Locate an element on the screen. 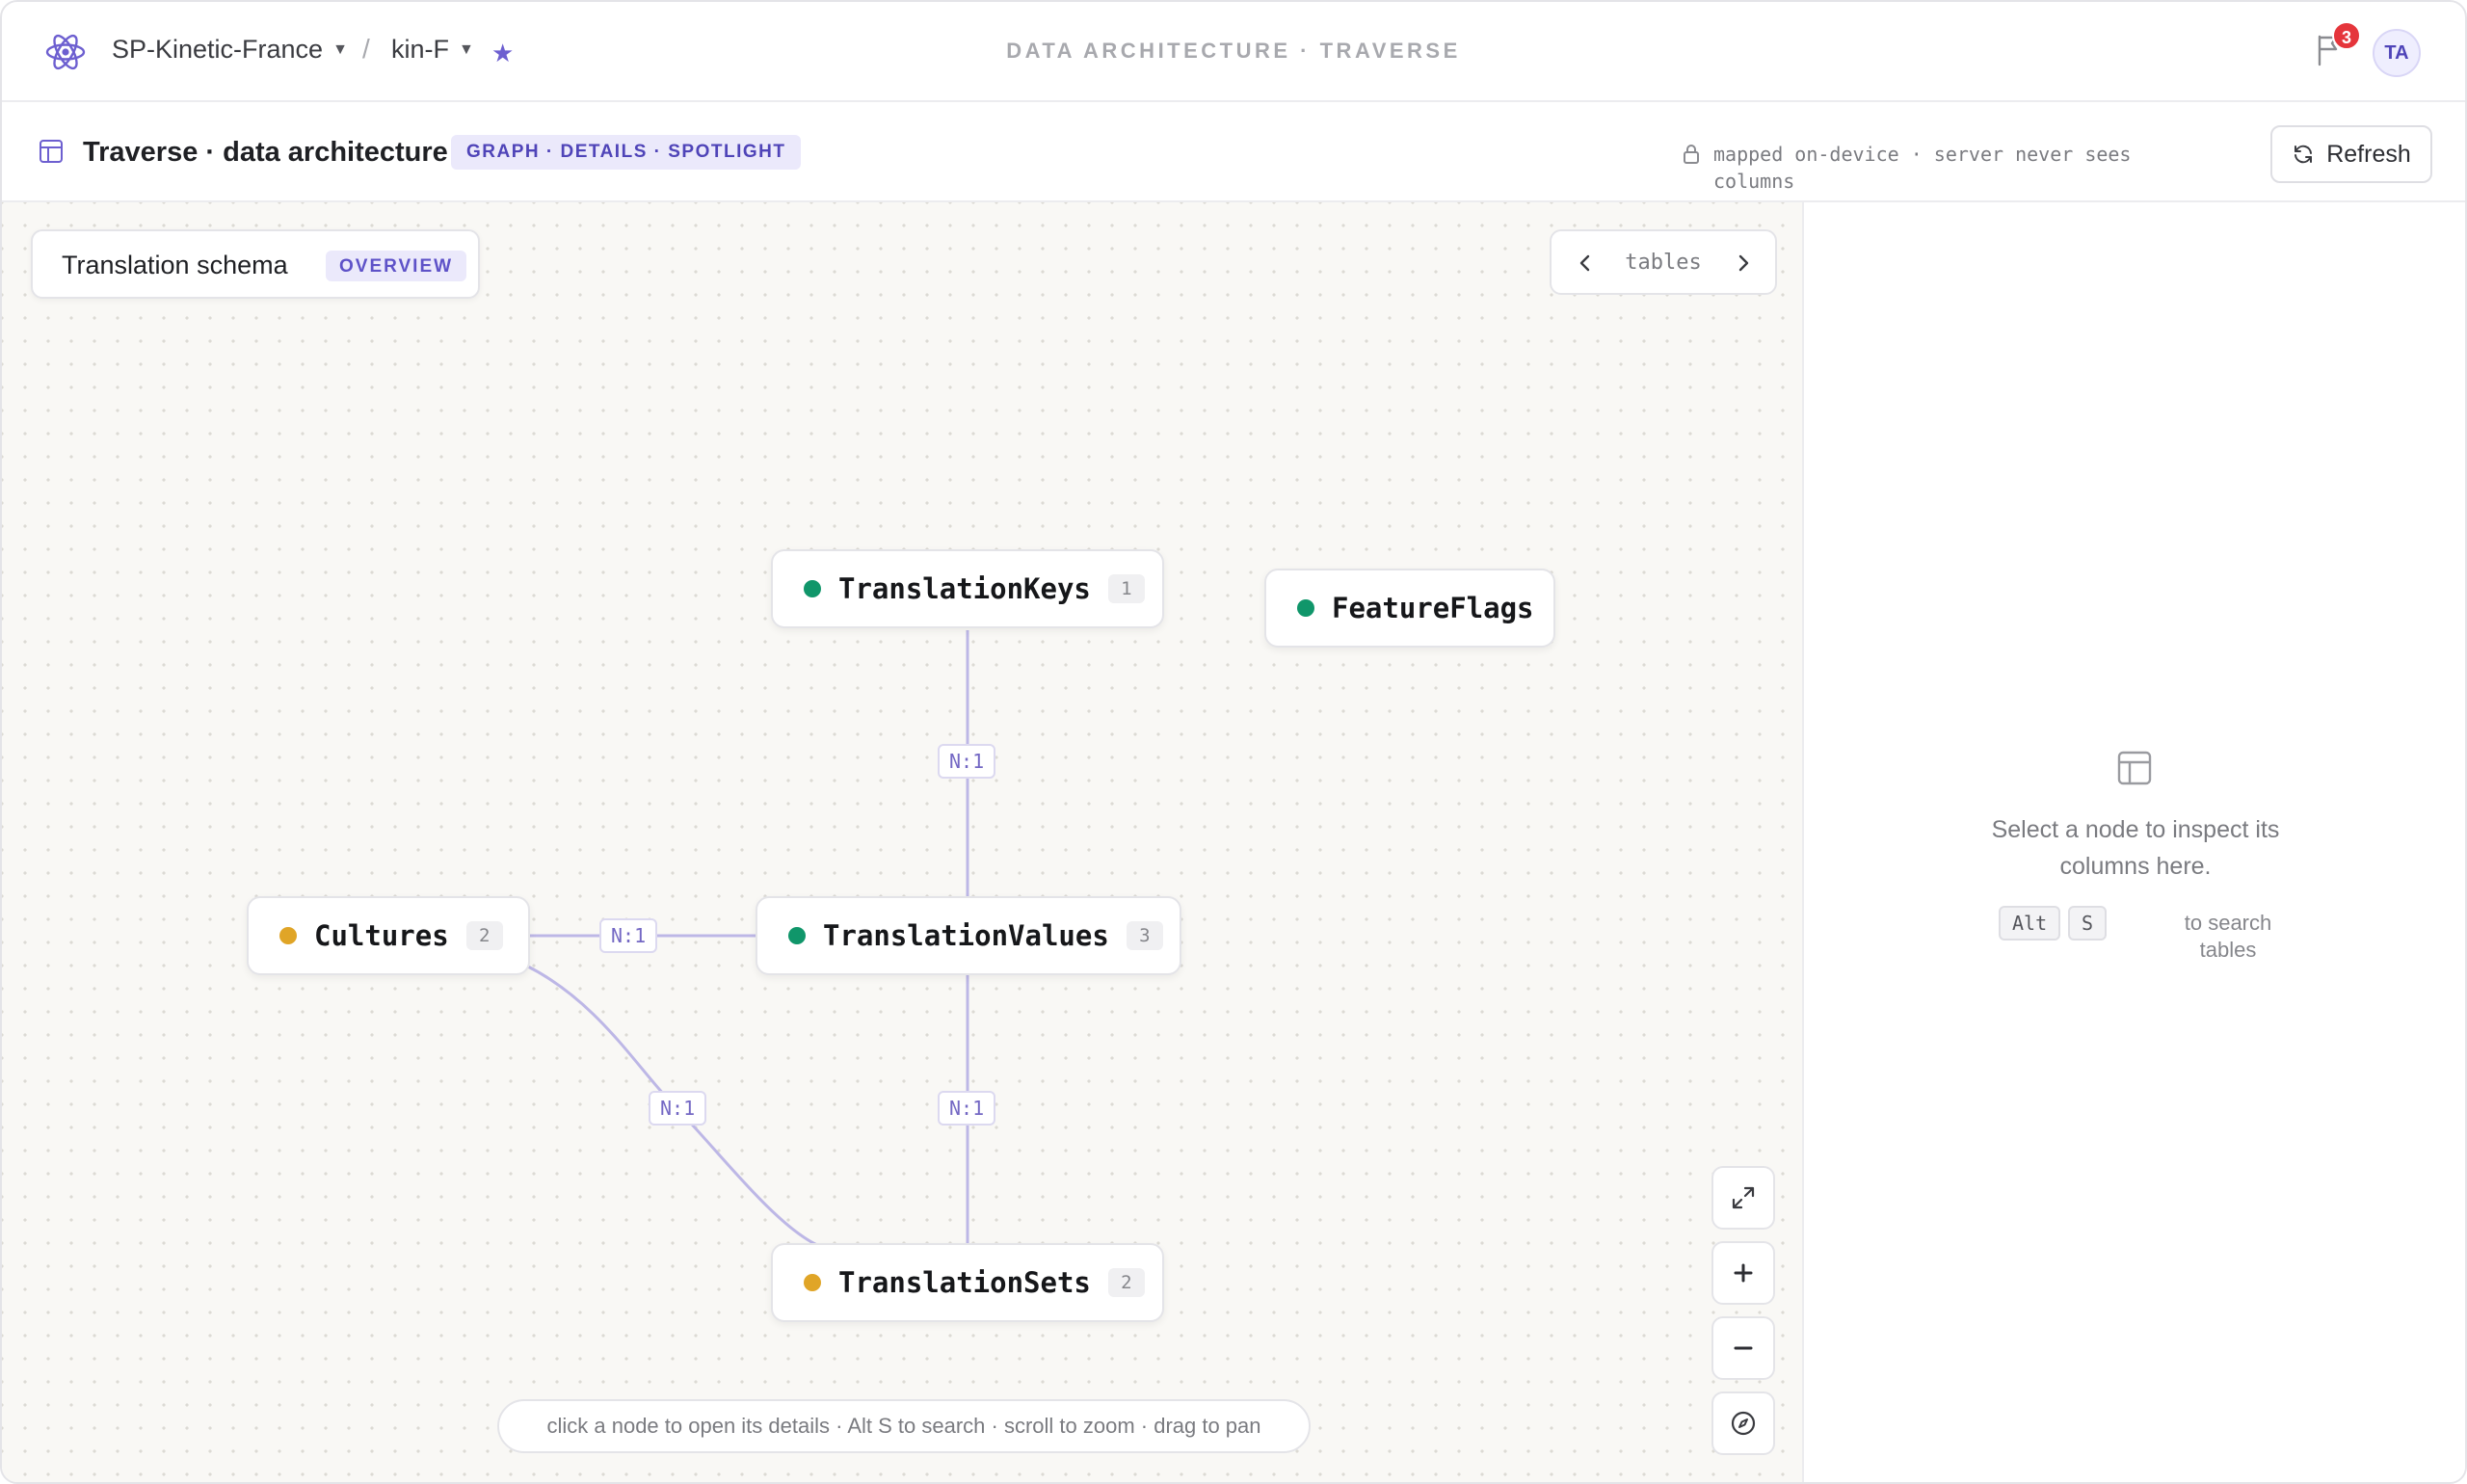  notification-count-badge: 3 is located at coordinates (2346, 35).